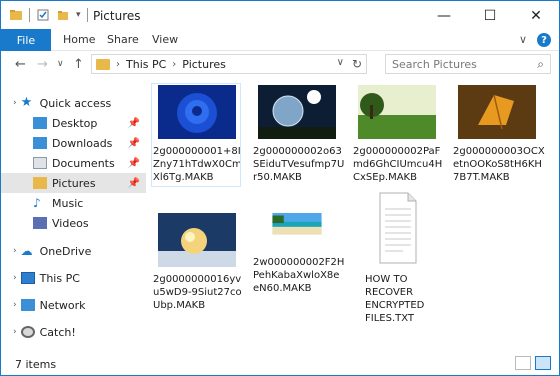 This screenshot has height=376, width=560. Describe the element at coordinates (523, 363) in the screenshot. I see `details-view-icon` at that location.